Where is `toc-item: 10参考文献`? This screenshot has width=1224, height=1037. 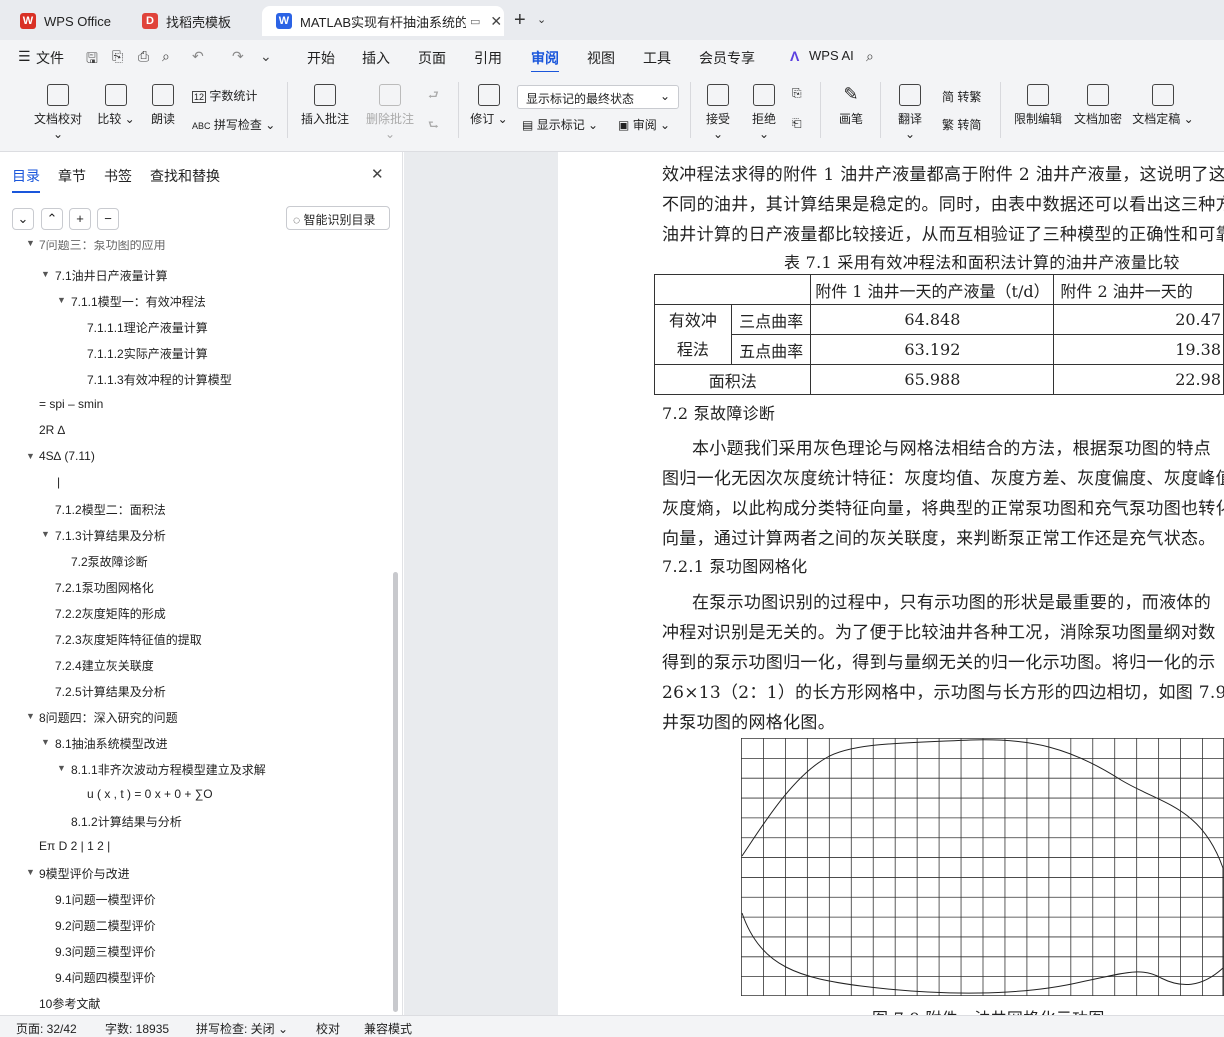
toc-item: 10参考文献 is located at coordinates (69, 1003).